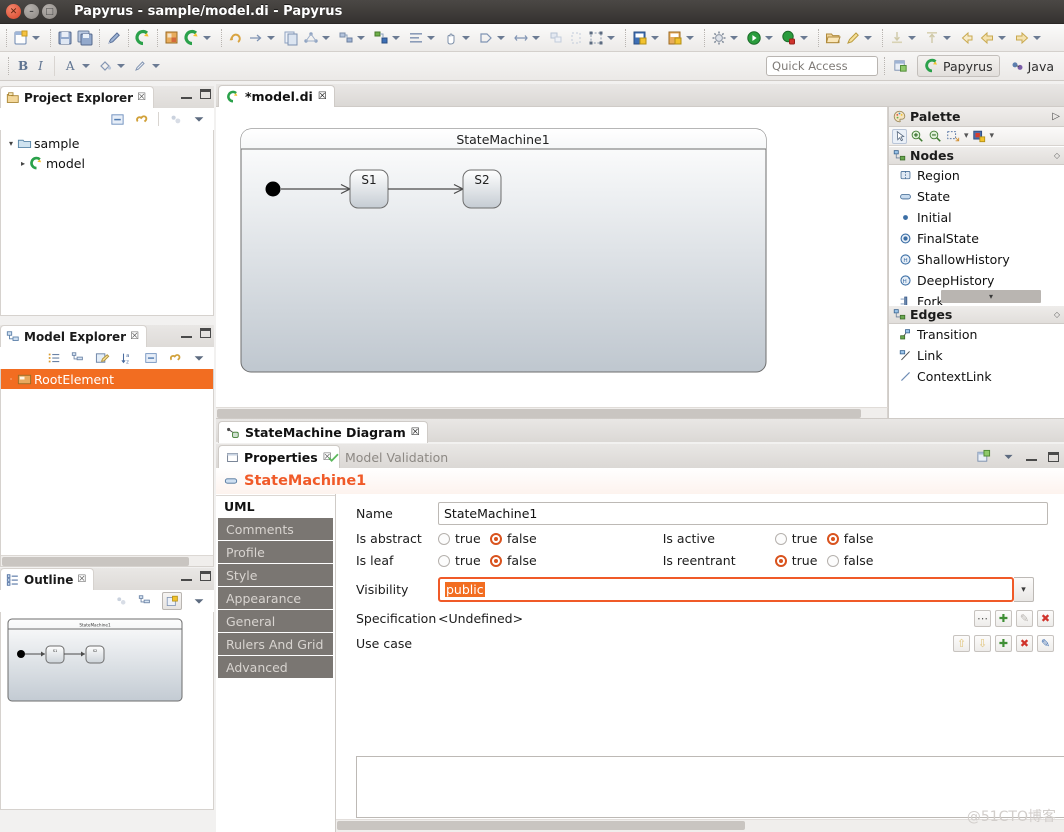 Image resolution: width=1064 pixels, height=832 pixels. Describe the element at coordinates (353, 38) in the screenshot. I see `align-nodes-button` at that location.